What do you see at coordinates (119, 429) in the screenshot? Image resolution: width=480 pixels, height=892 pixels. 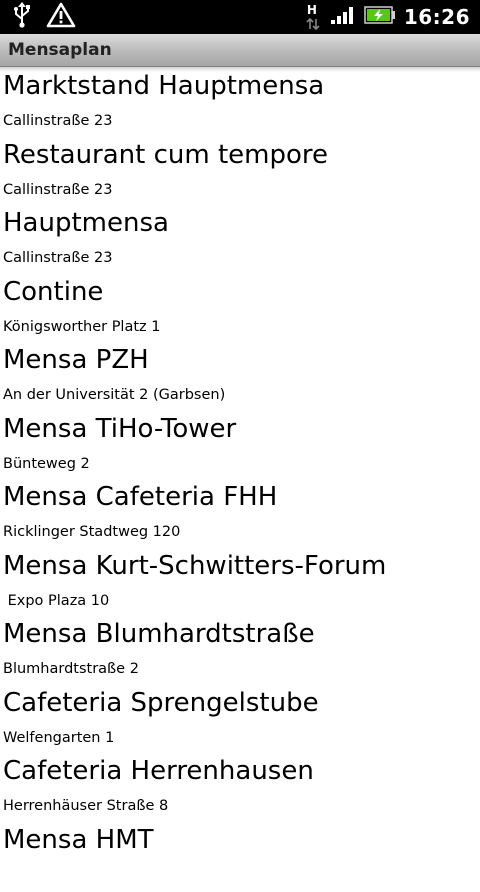 I see `item-name: Mensa TiHo-Tower` at bounding box center [119, 429].